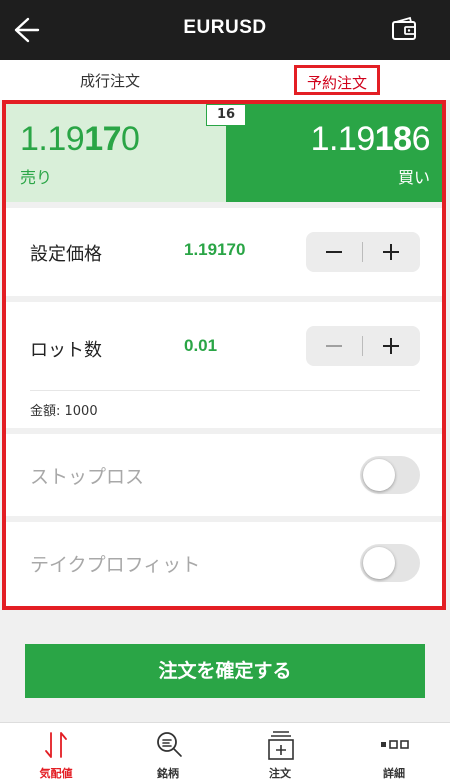 This screenshot has height=781, width=450. What do you see at coordinates (394, 752) in the screenshot?
I see `tabbar-item-details: 詳細` at bounding box center [394, 752].